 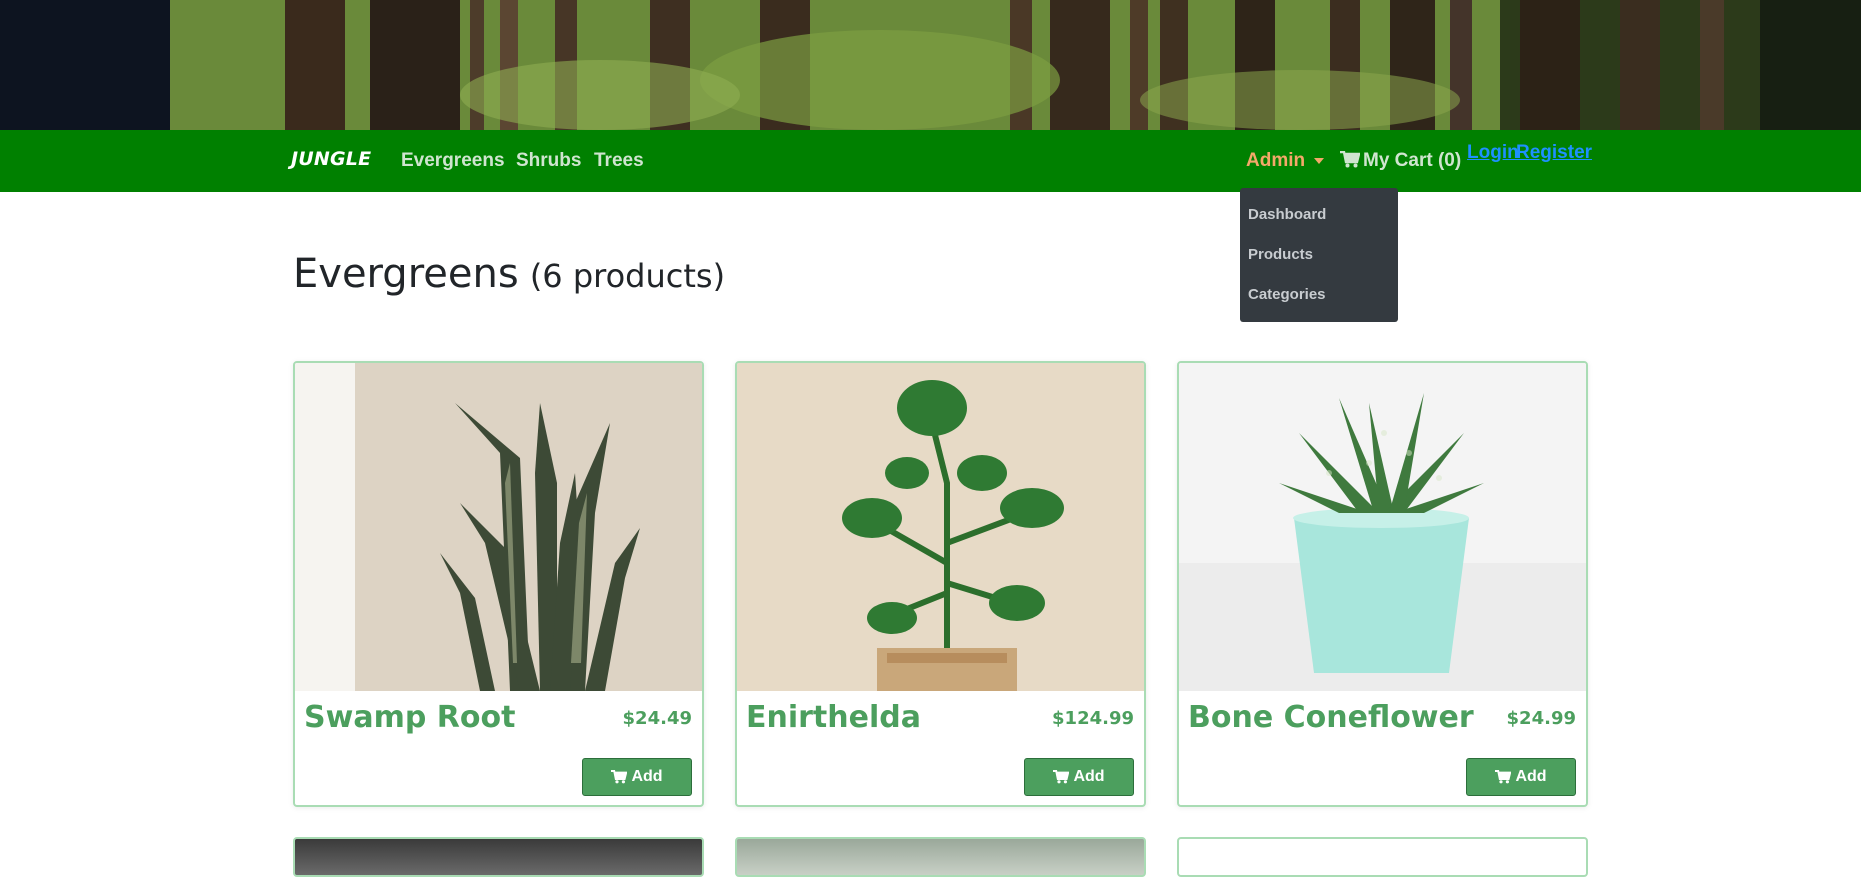 I want to click on admin-dropdown-toggle: Admin, so click(x=1275, y=161).